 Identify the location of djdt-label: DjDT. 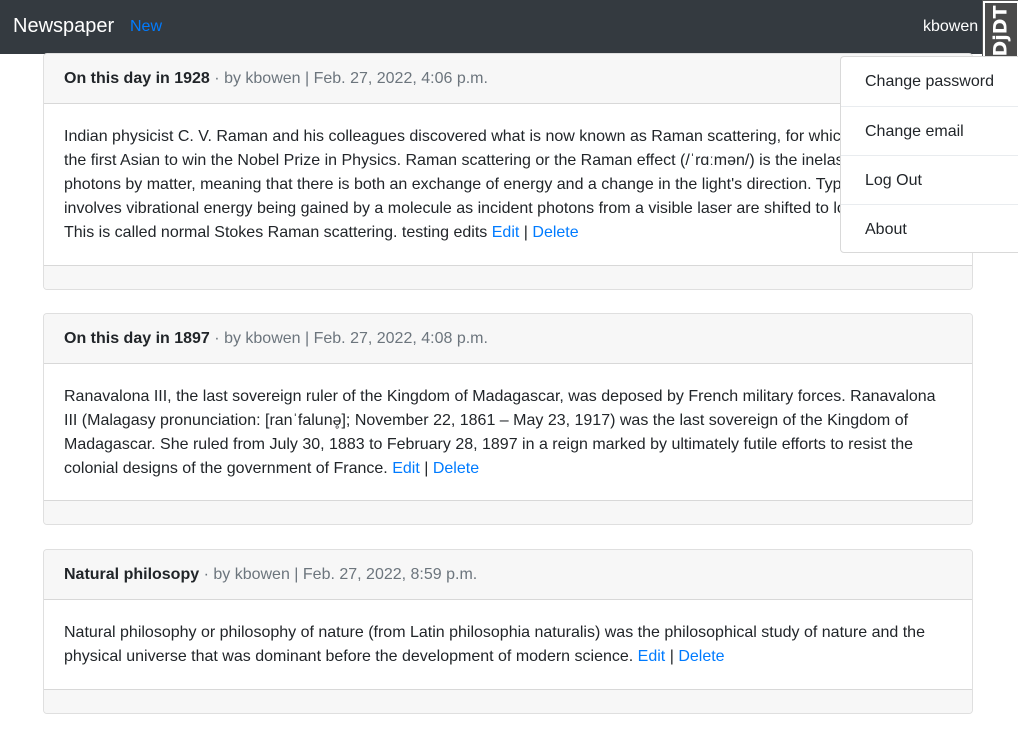
(1001, 31).